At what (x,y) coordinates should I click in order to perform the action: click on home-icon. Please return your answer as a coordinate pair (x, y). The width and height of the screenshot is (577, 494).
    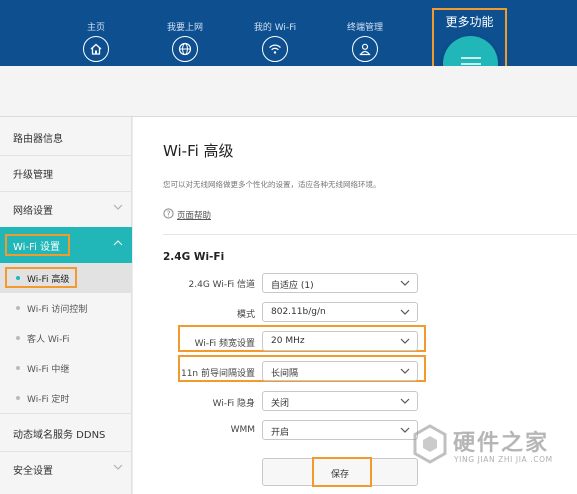
    Looking at the image, I should click on (96, 49).